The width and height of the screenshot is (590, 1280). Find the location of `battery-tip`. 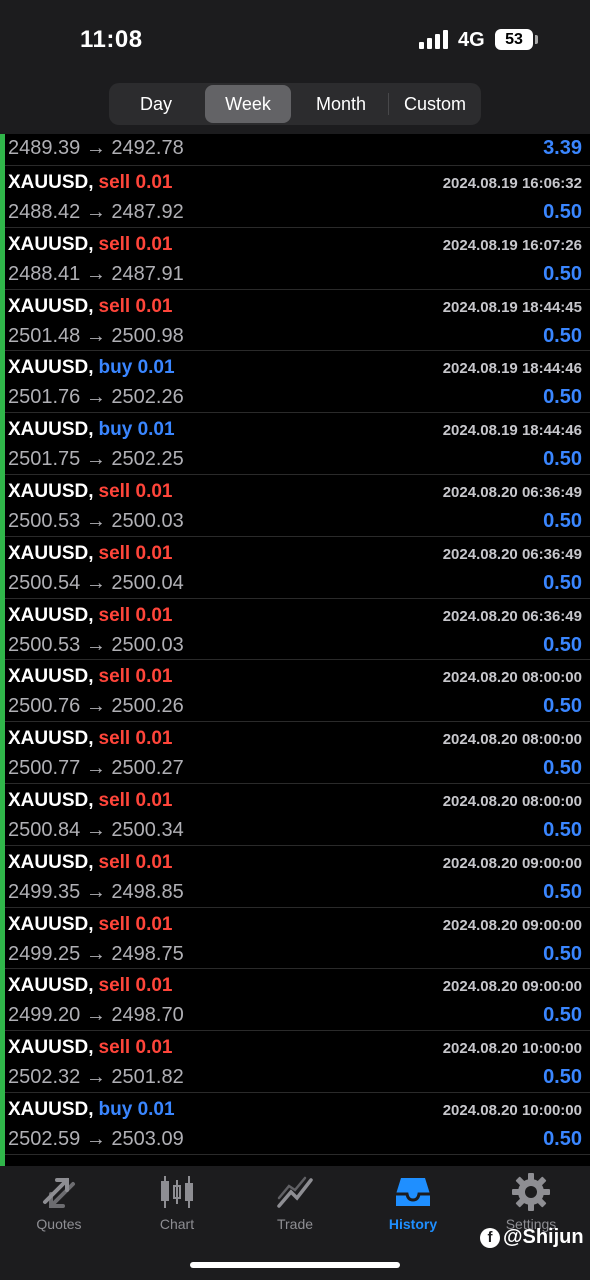

battery-tip is located at coordinates (536, 39).